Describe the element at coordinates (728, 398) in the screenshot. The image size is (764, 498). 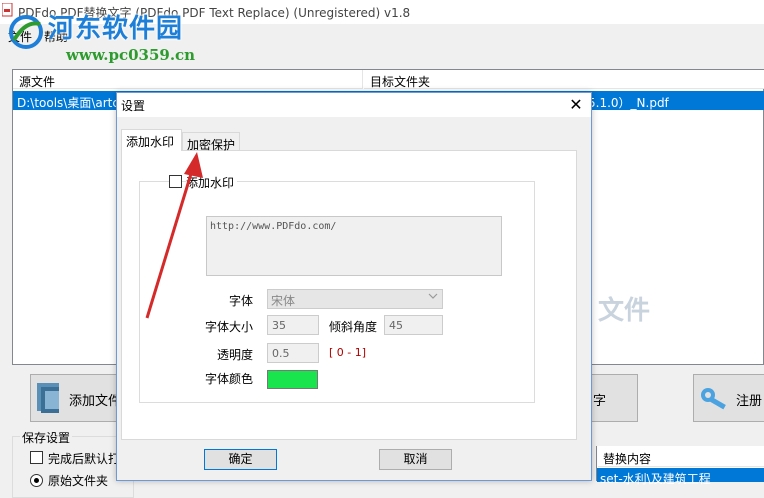
I see `register-button: 注册` at that location.